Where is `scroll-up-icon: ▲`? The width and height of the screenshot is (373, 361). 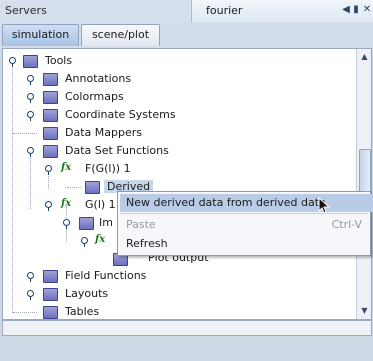 scroll-up-icon: ▲ is located at coordinates (364, 56).